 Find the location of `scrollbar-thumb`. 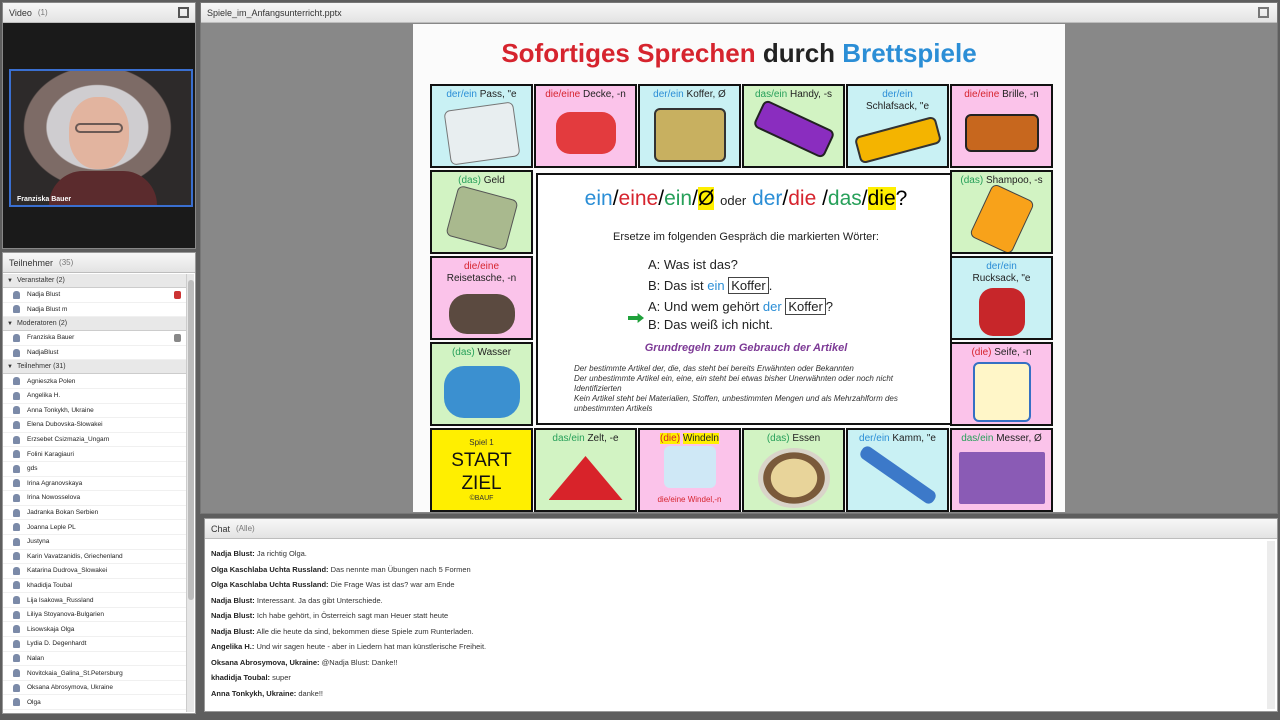

scrollbar-thumb is located at coordinates (191, 440).